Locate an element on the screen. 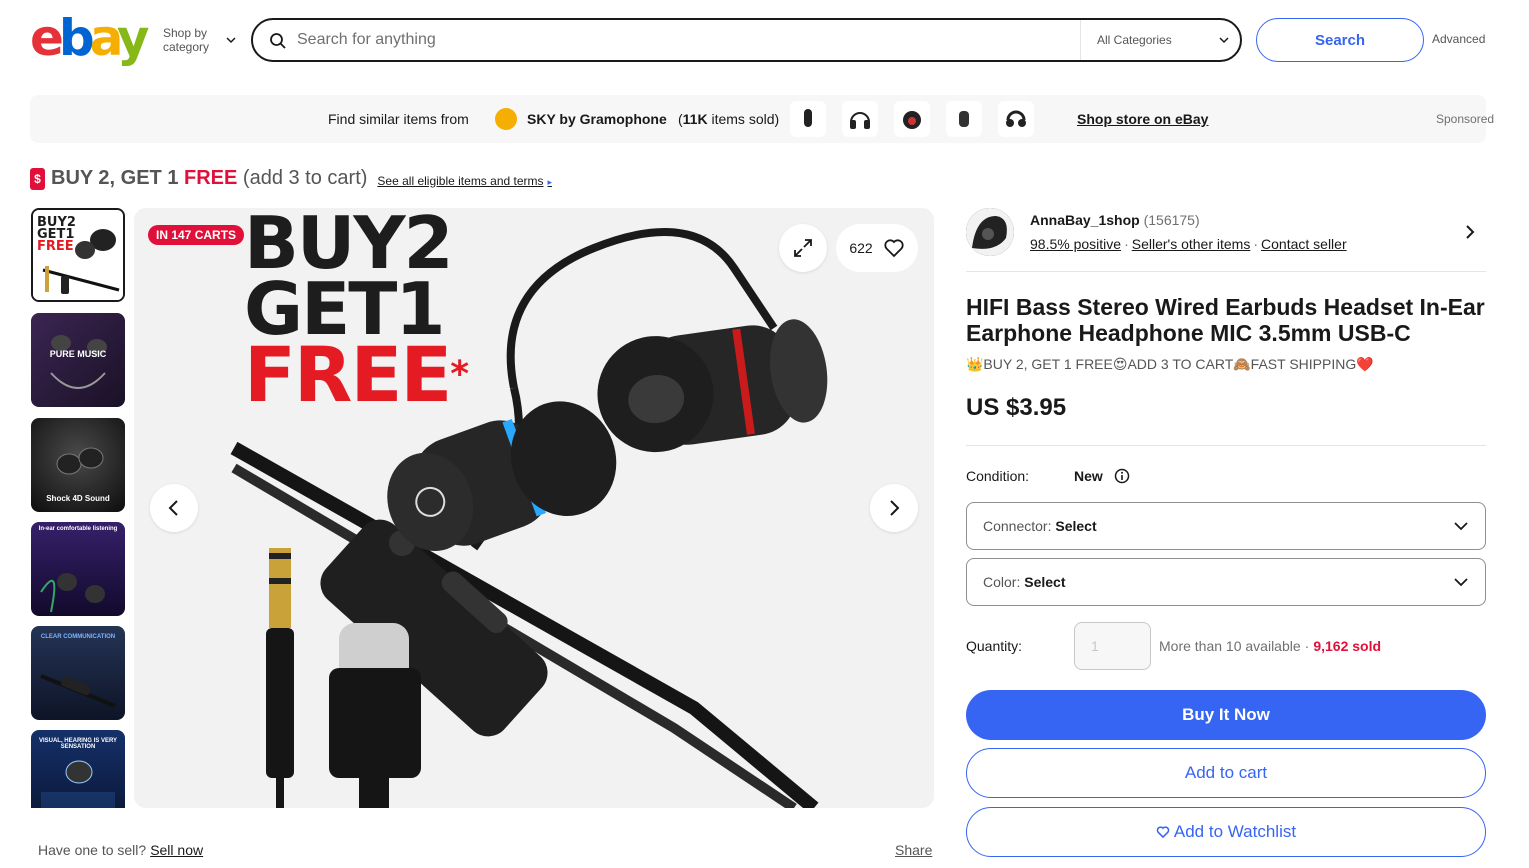  image-thumbnail: PURE MUSIC is located at coordinates (78, 360).